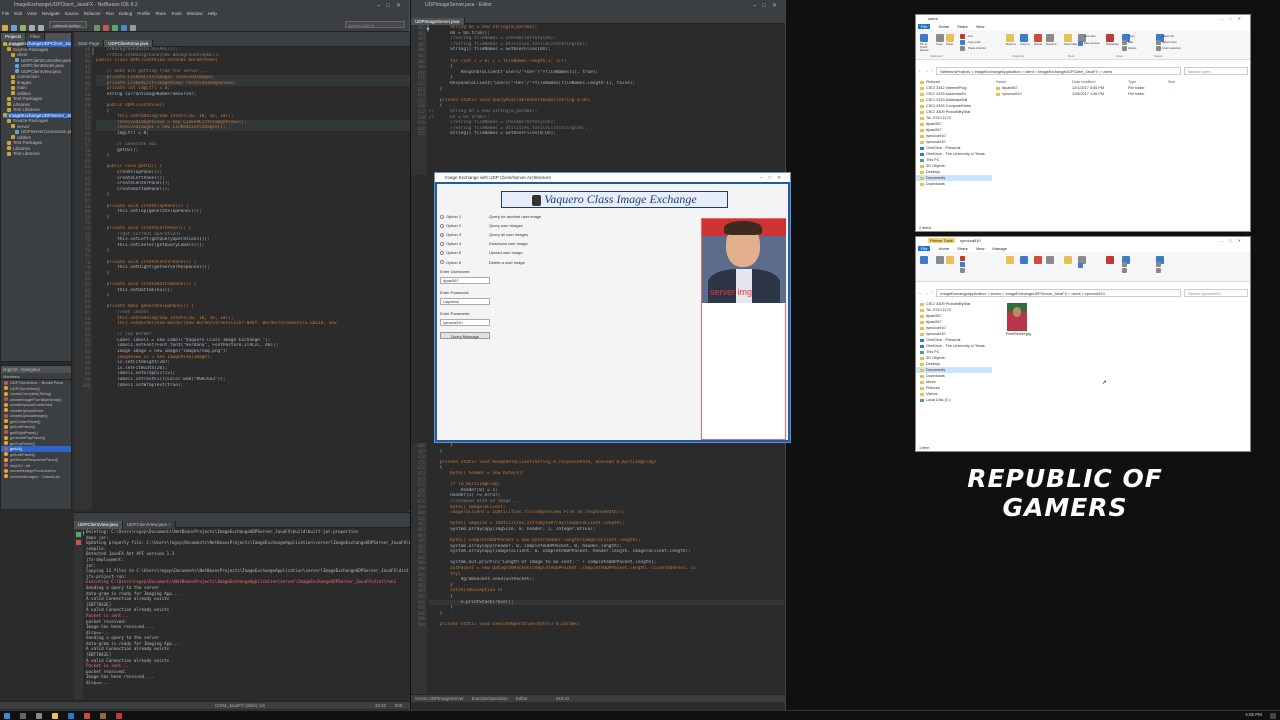 This screenshot has width=1280, height=720. I want to click on breadcrumb-item: Editor, so click(522, 698).